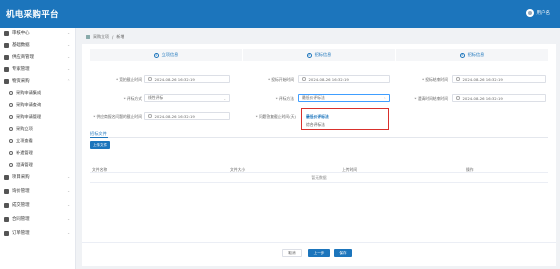 Image resolution: width=560 pixels, height=269 pixels. What do you see at coordinates (6, 57) in the screenshot?
I see `supplier-icon` at bounding box center [6, 57].